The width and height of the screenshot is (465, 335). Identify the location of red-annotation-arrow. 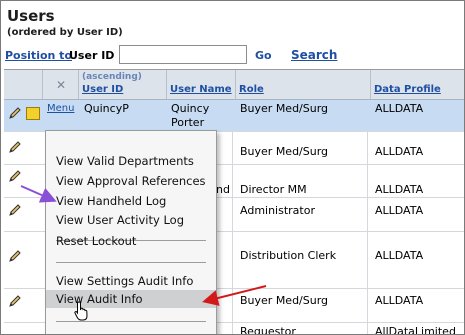
(234, 295).